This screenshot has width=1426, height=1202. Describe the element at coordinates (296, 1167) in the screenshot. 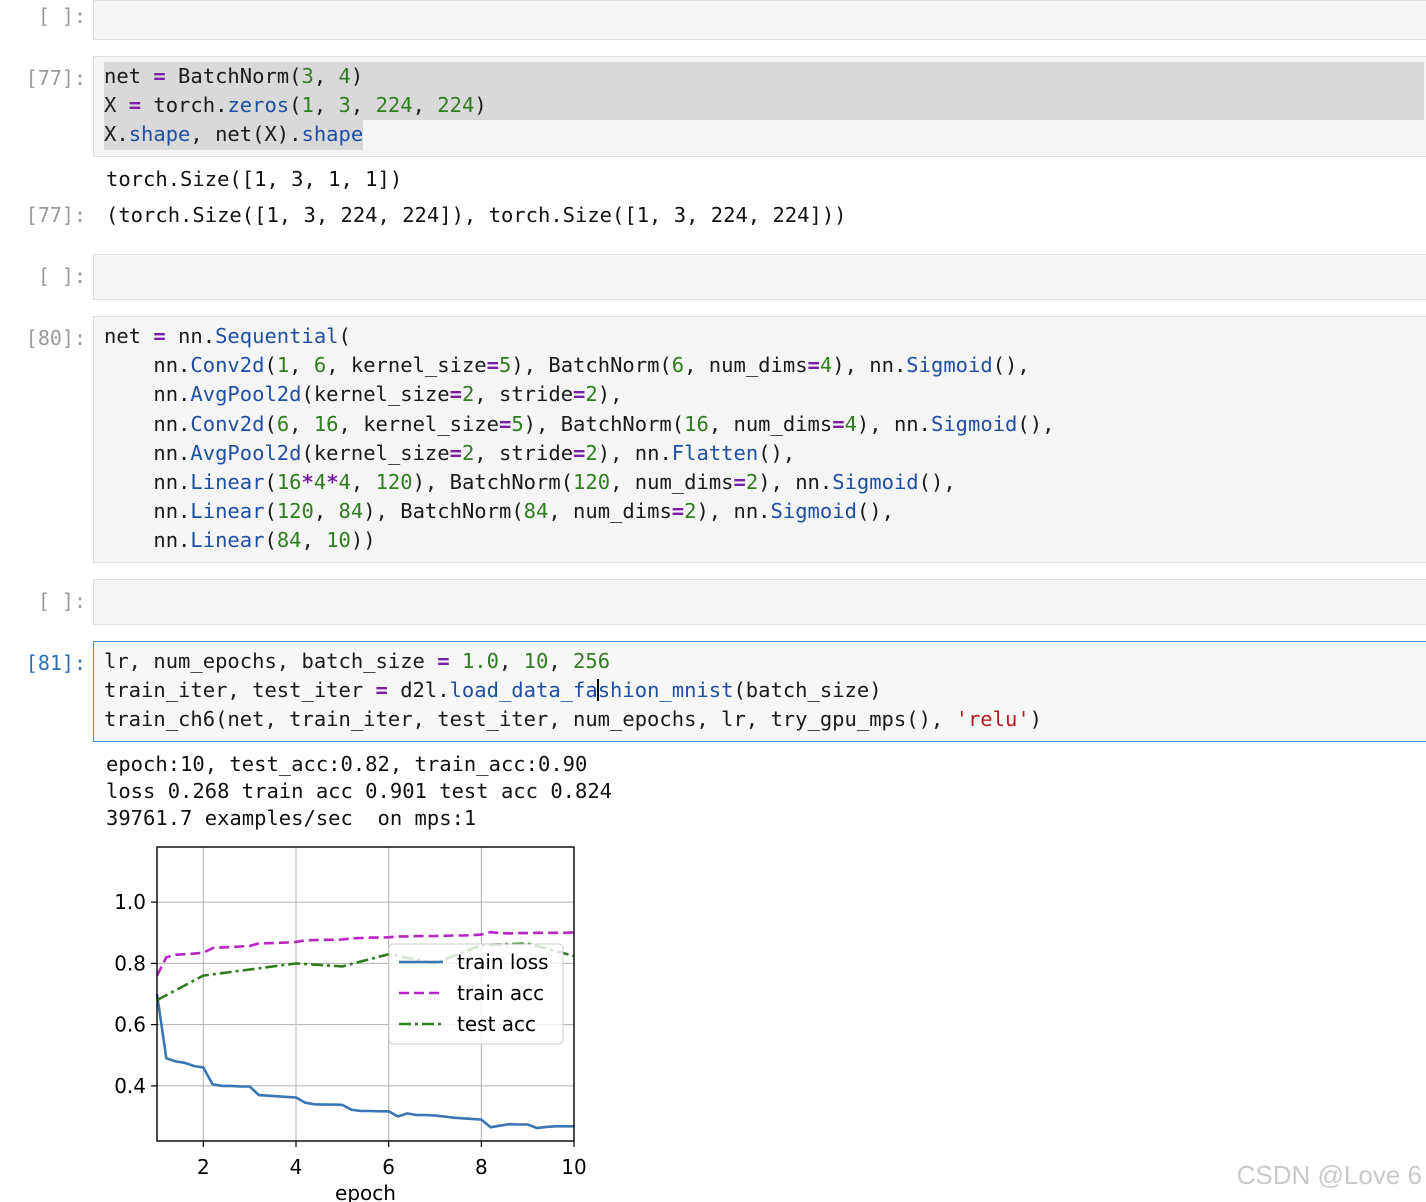

I see `x-tick-label: 4` at that location.